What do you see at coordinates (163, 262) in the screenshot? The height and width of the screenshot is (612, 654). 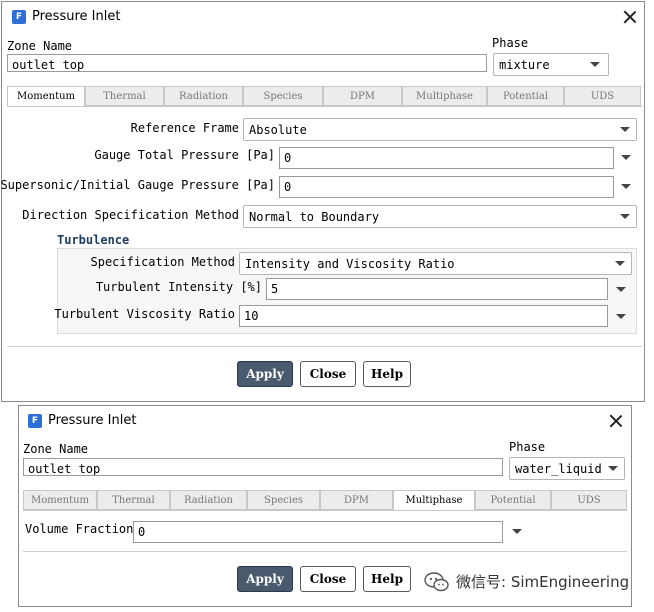 I see `specification-method-label: Specification Method` at bounding box center [163, 262].